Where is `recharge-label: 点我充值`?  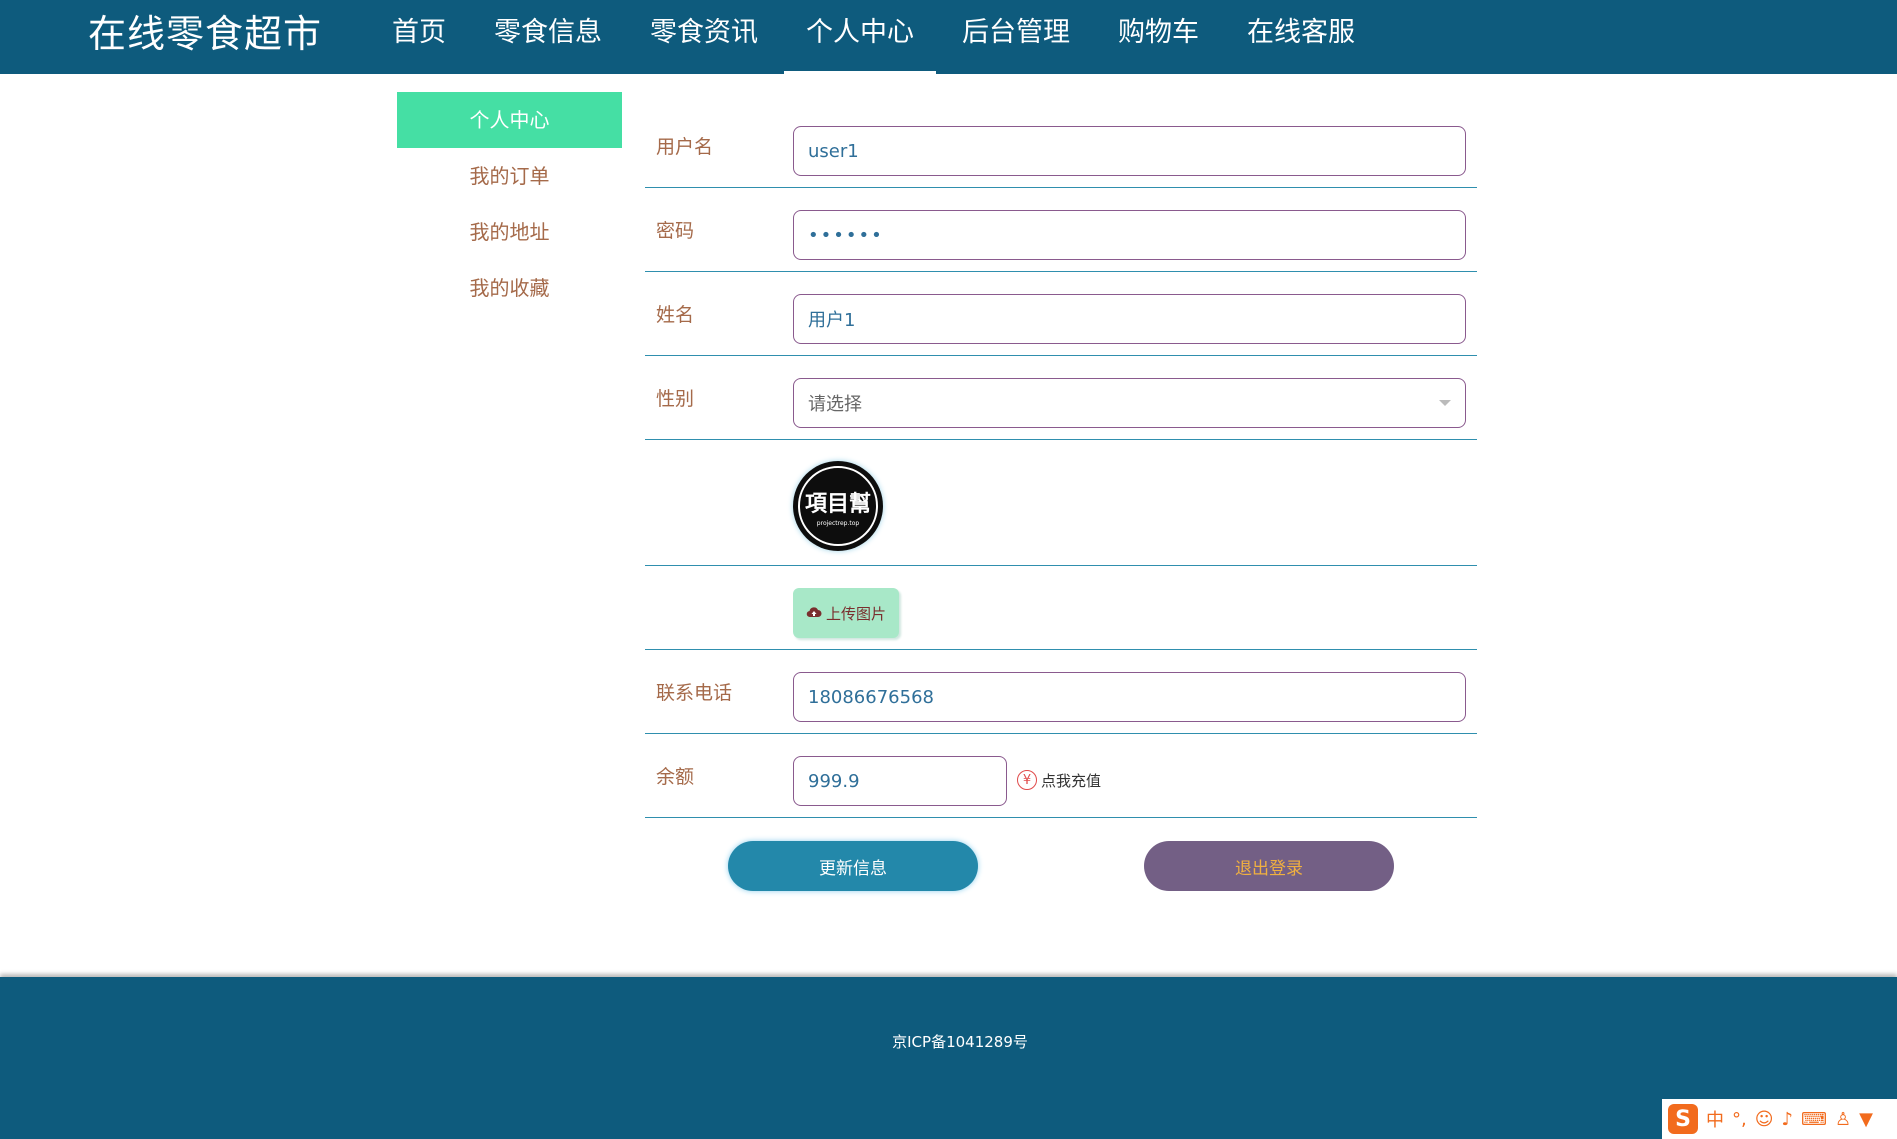
recharge-label: 点我充值 is located at coordinates (1071, 780).